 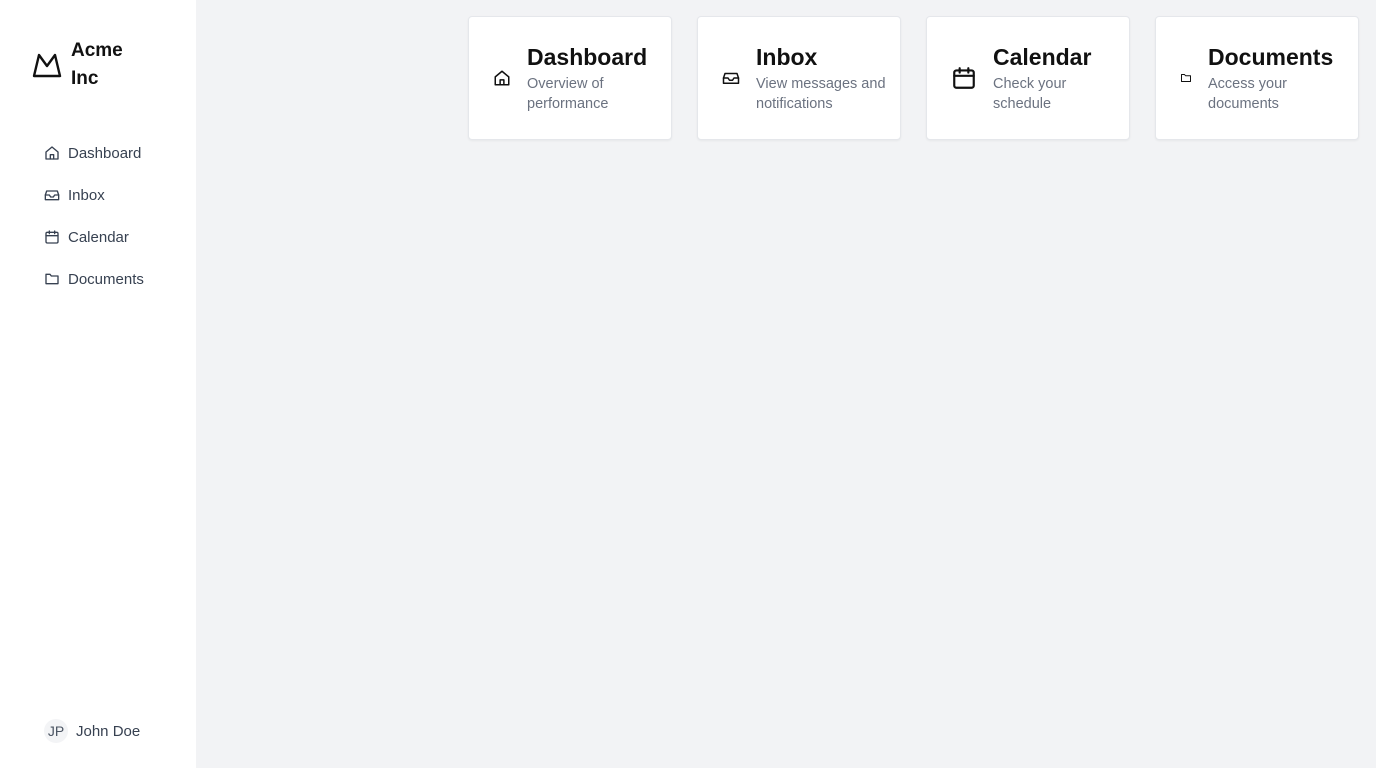 I want to click on user-name: John Doe, so click(x=108, y=731).